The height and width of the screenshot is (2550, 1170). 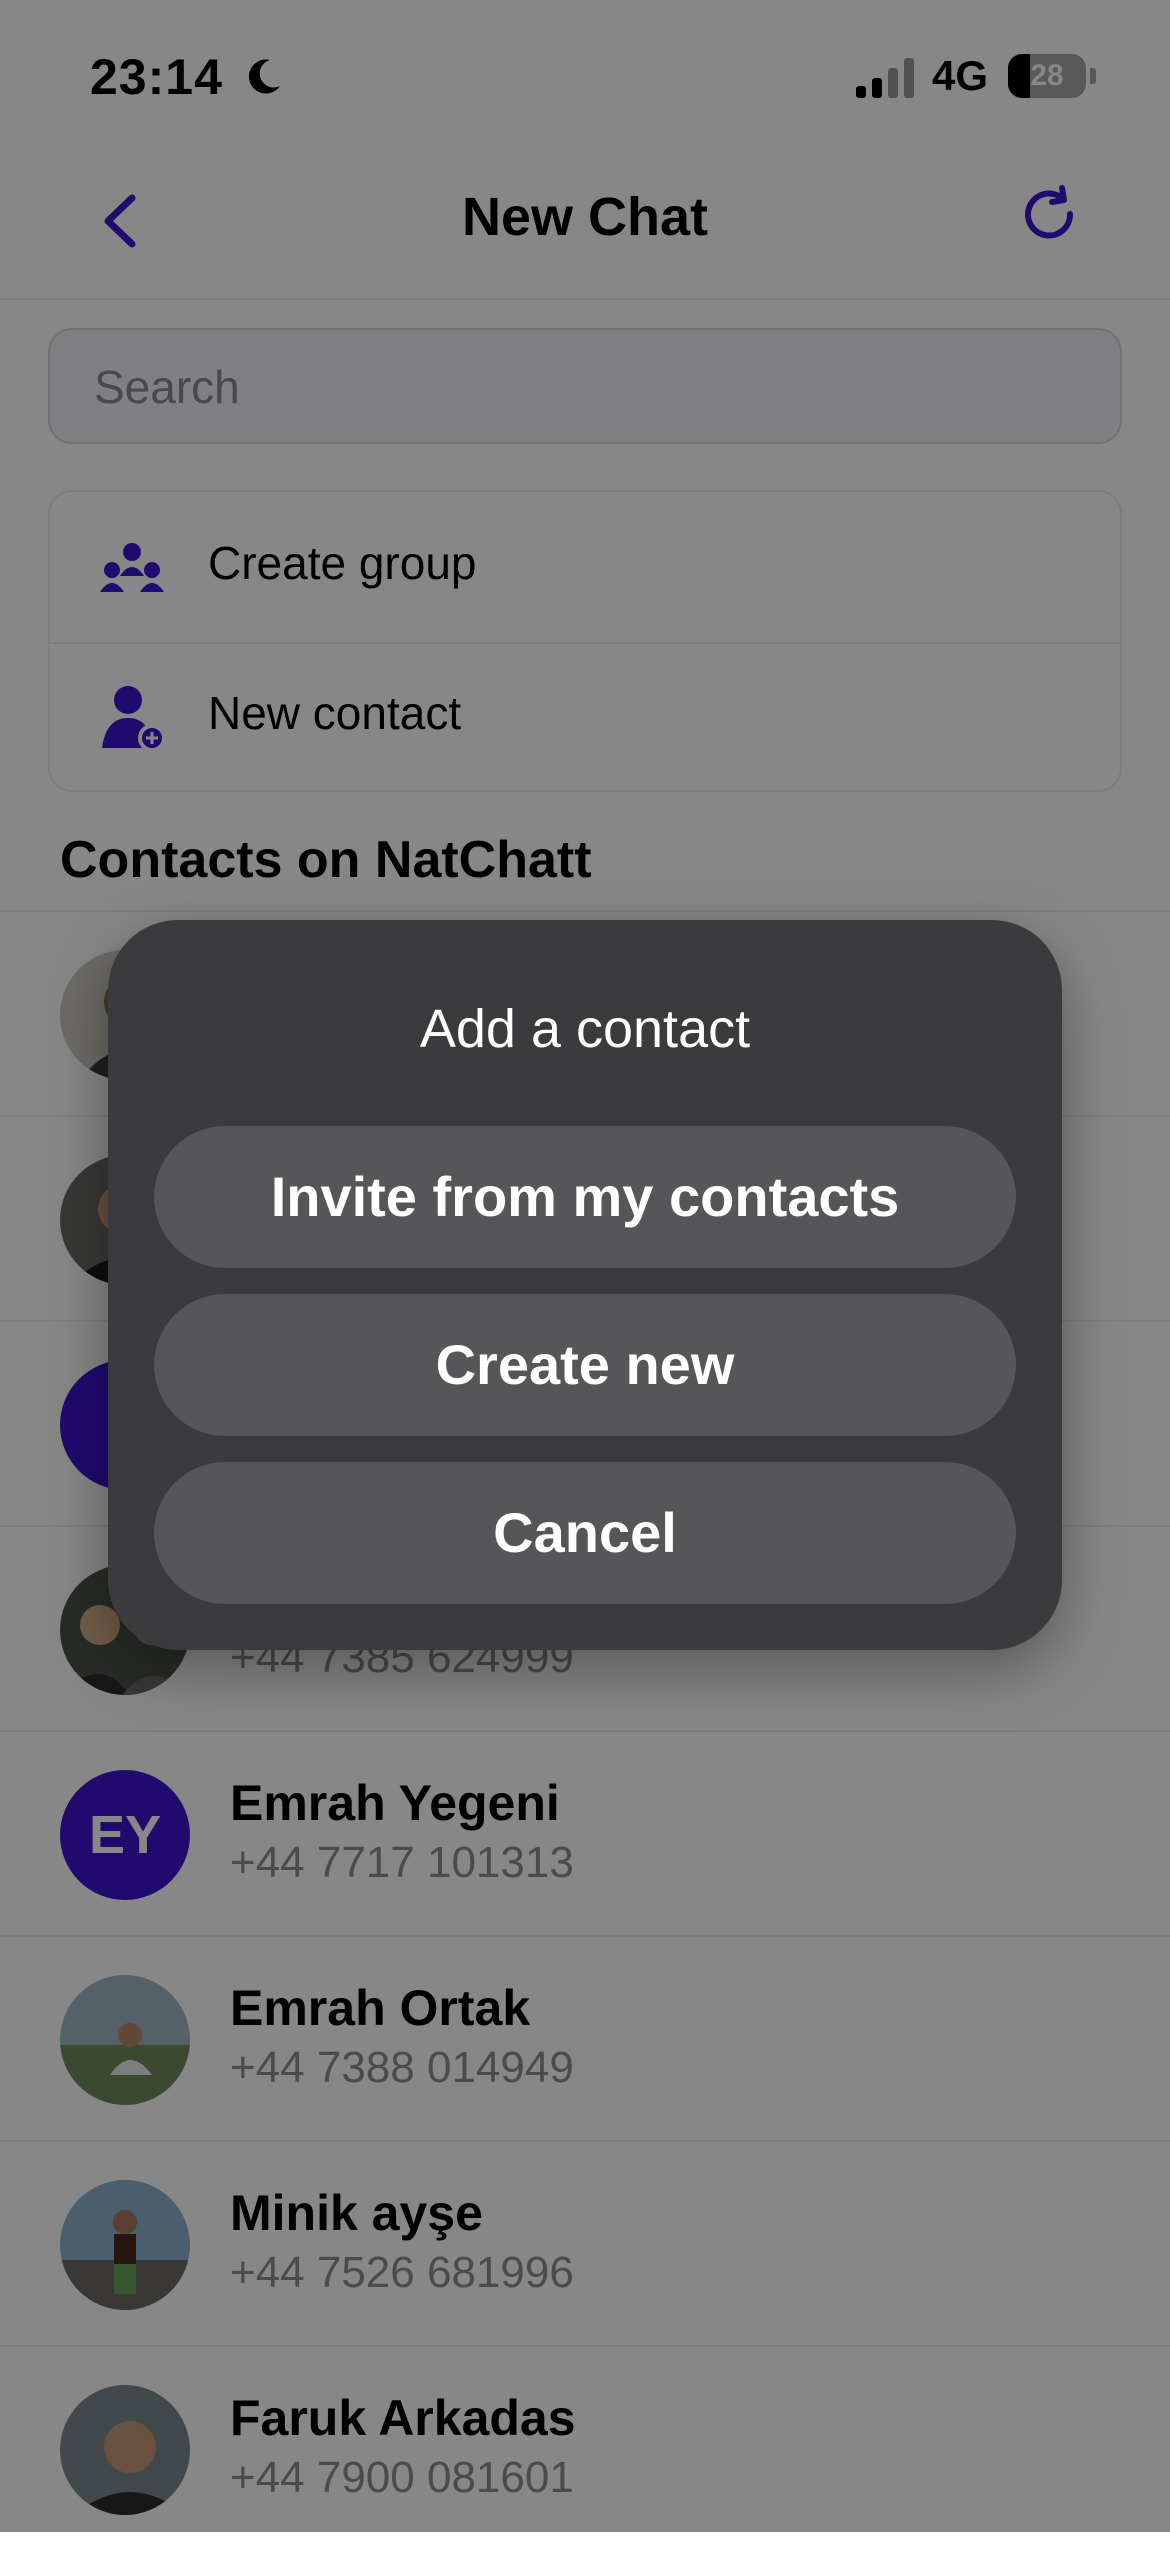 What do you see at coordinates (585, 1533) in the screenshot?
I see `cancel-button: Cancel` at bounding box center [585, 1533].